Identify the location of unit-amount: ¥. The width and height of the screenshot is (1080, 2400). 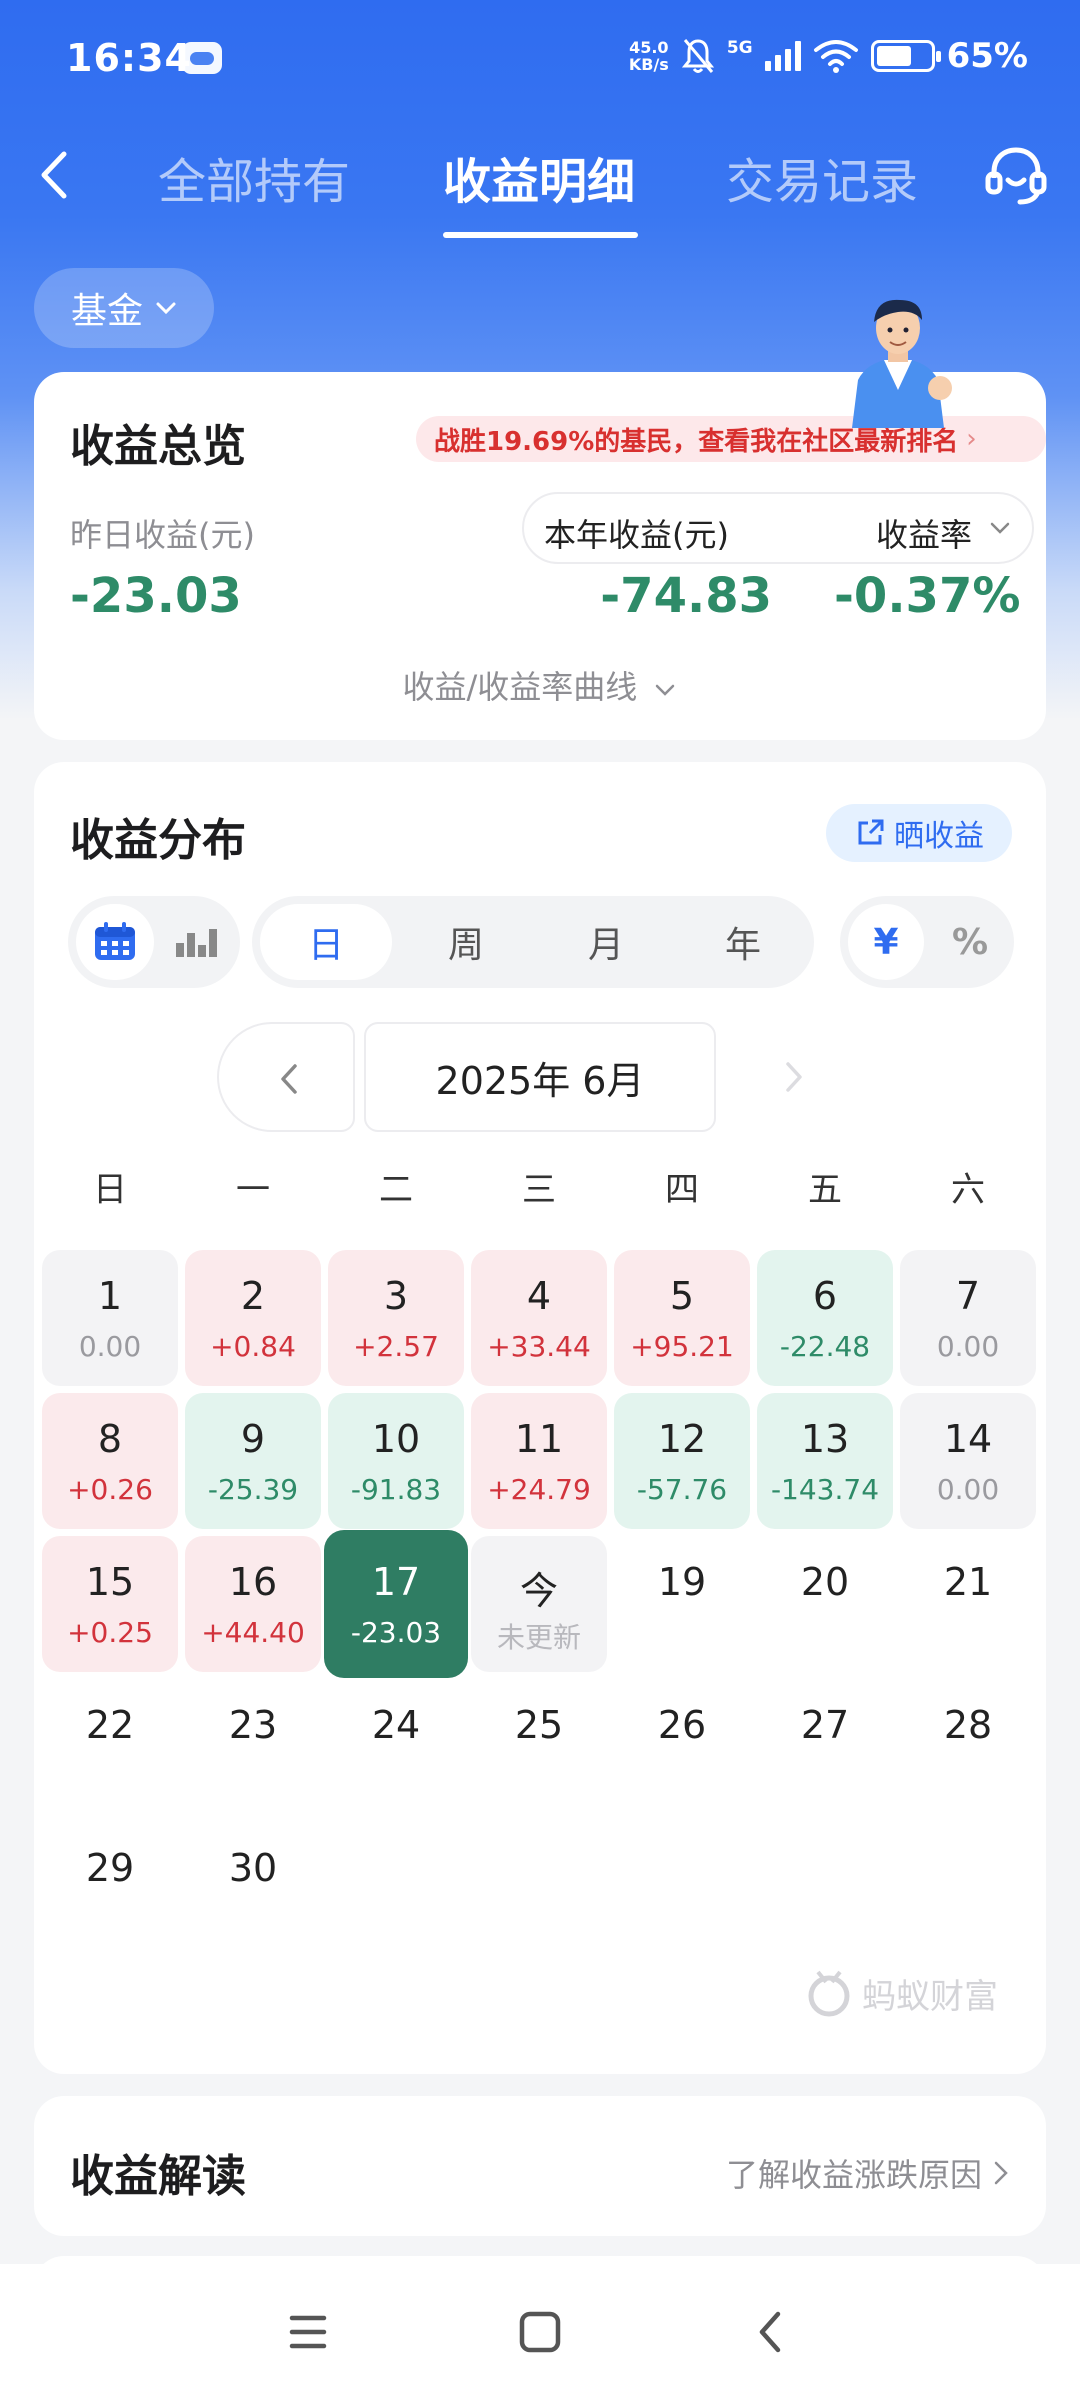
(886, 942).